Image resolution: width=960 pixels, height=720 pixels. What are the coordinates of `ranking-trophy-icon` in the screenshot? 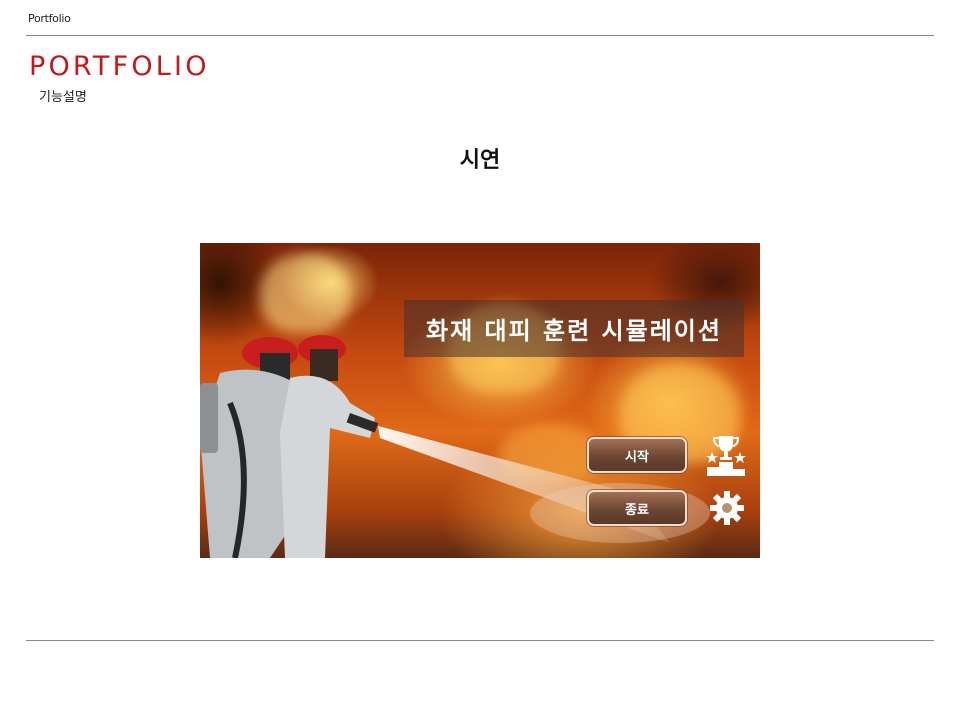 It's located at (726, 454).